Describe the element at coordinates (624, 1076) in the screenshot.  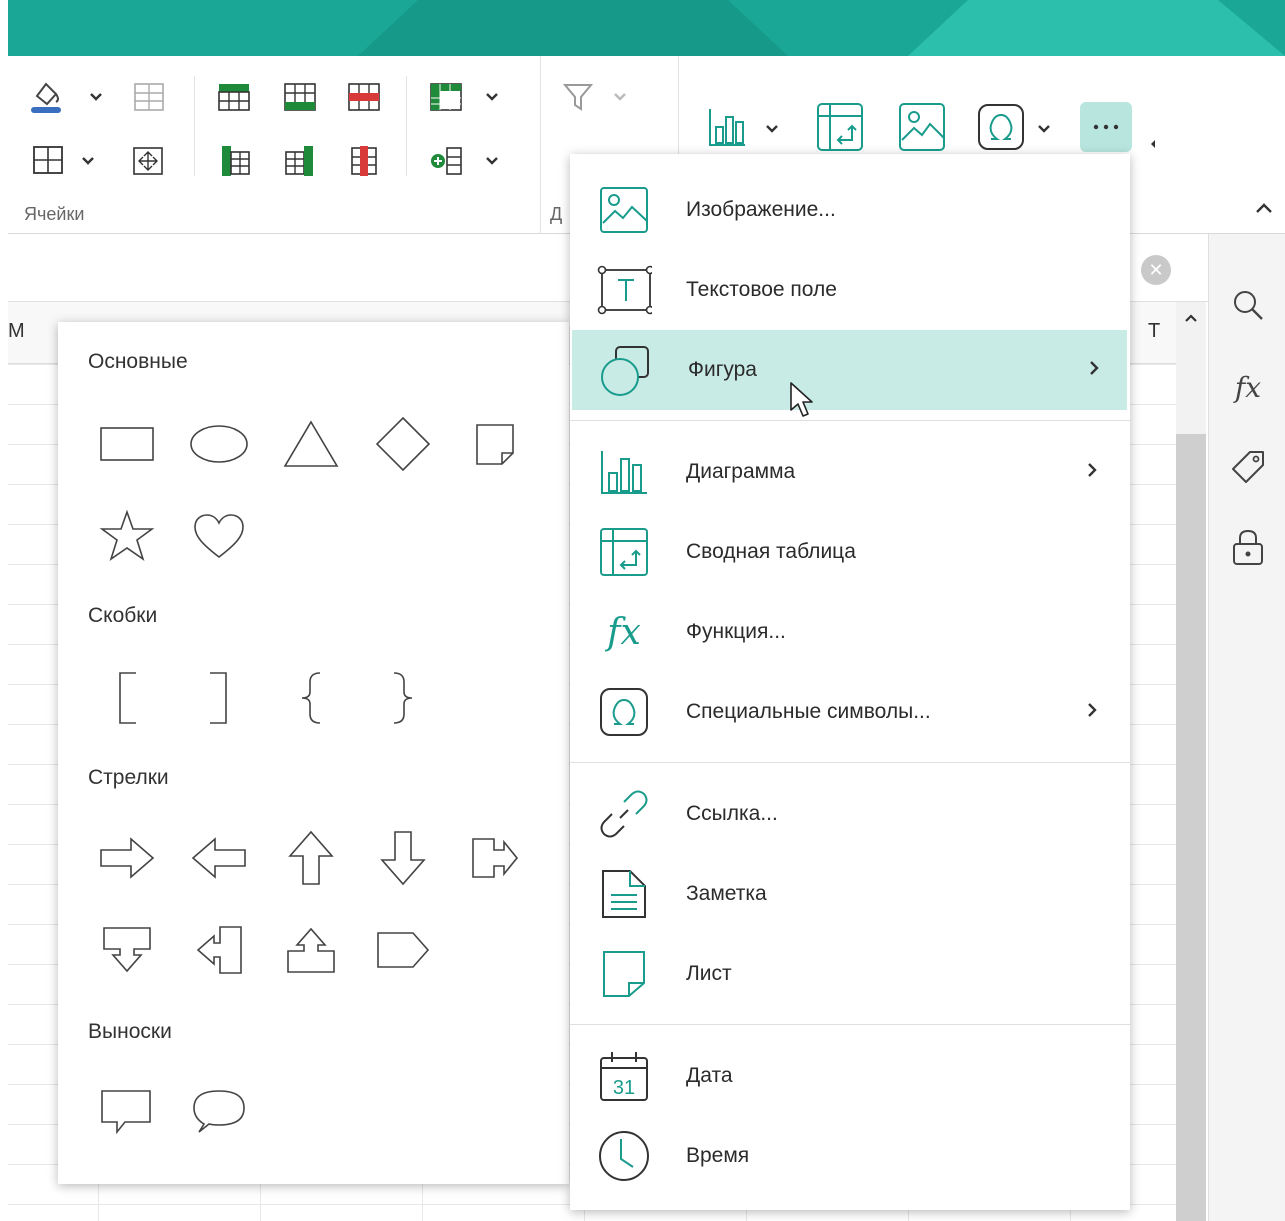
I see `calendar-icon: 31` at that location.